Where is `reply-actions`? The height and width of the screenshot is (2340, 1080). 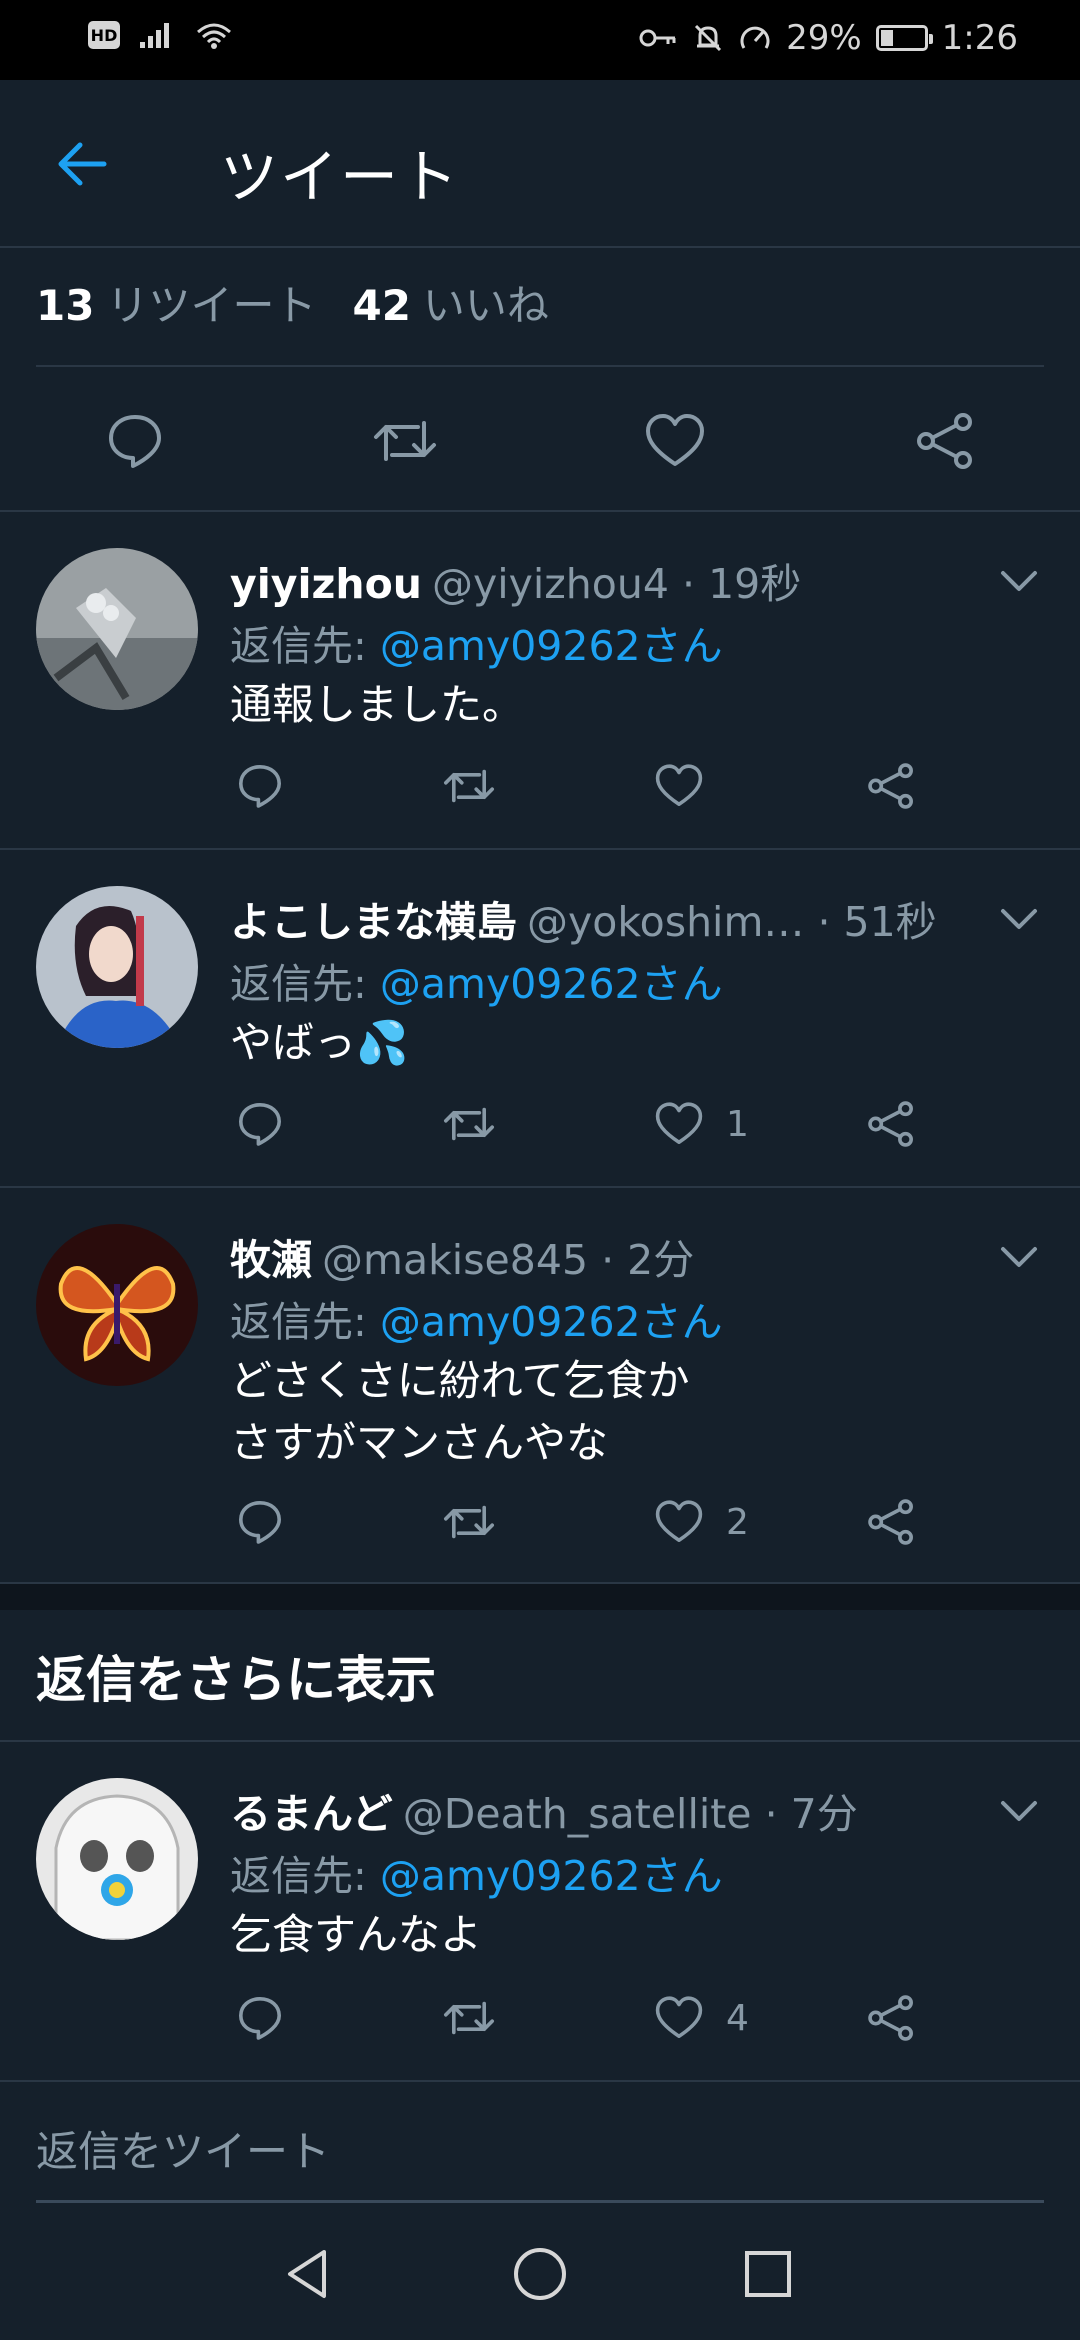 reply-actions is located at coordinates (655, 786).